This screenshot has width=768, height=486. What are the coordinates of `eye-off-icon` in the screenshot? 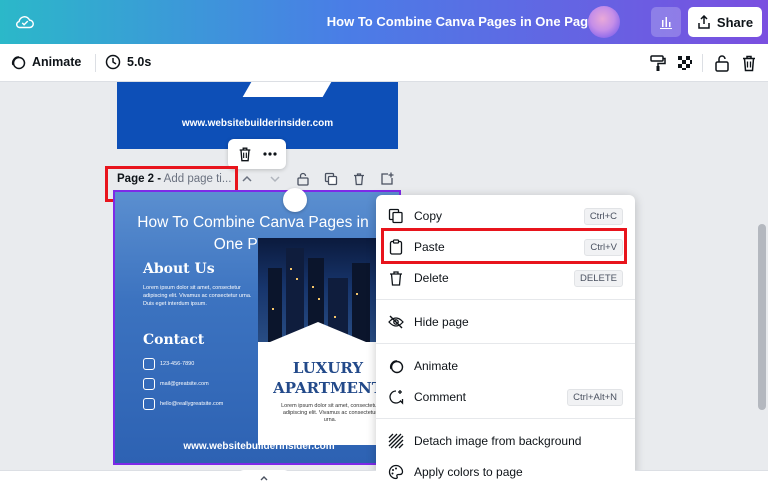 It's located at (396, 322).